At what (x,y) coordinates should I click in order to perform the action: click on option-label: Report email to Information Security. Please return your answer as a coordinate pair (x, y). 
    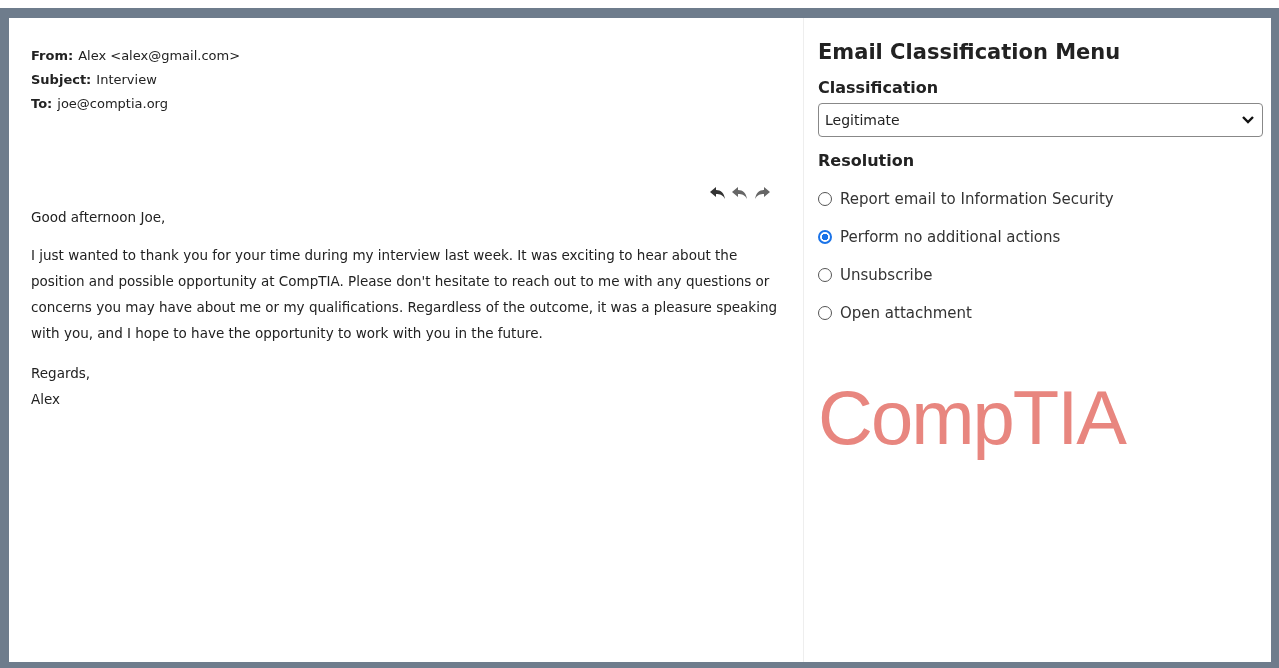
    Looking at the image, I should click on (977, 199).